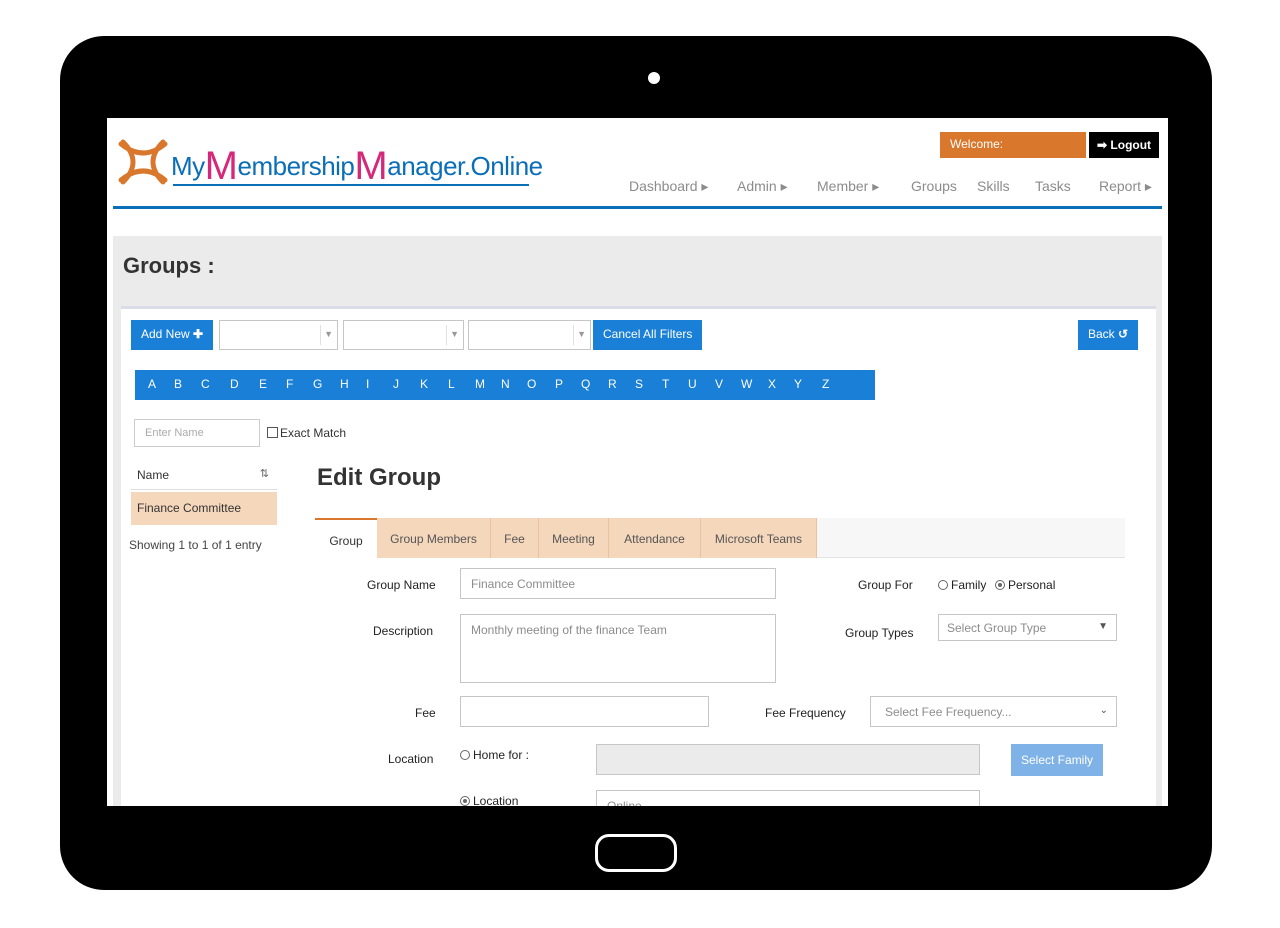 The width and height of the screenshot is (1280, 928). I want to click on alphabet-letter-n: N, so click(505, 384).